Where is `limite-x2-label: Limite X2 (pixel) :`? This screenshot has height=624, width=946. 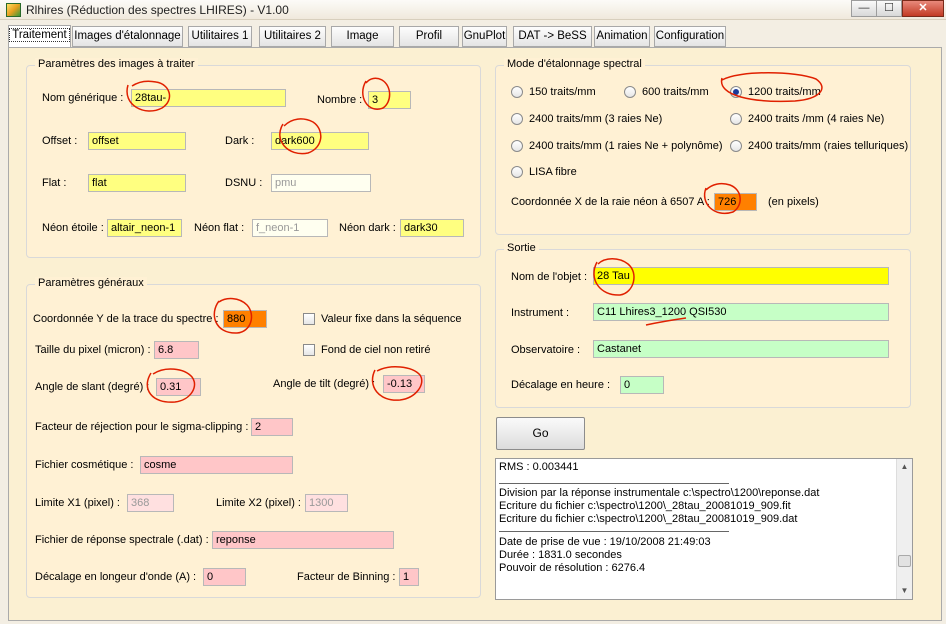
limite-x2-label: Limite X2 (pixel) : is located at coordinates (258, 503).